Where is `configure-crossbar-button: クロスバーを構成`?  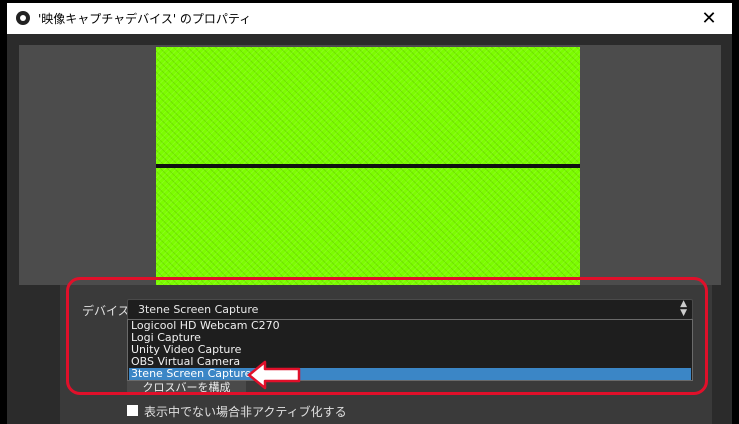
configure-crossbar-button: クロスバーを構成 is located at coordinates (186, 388).